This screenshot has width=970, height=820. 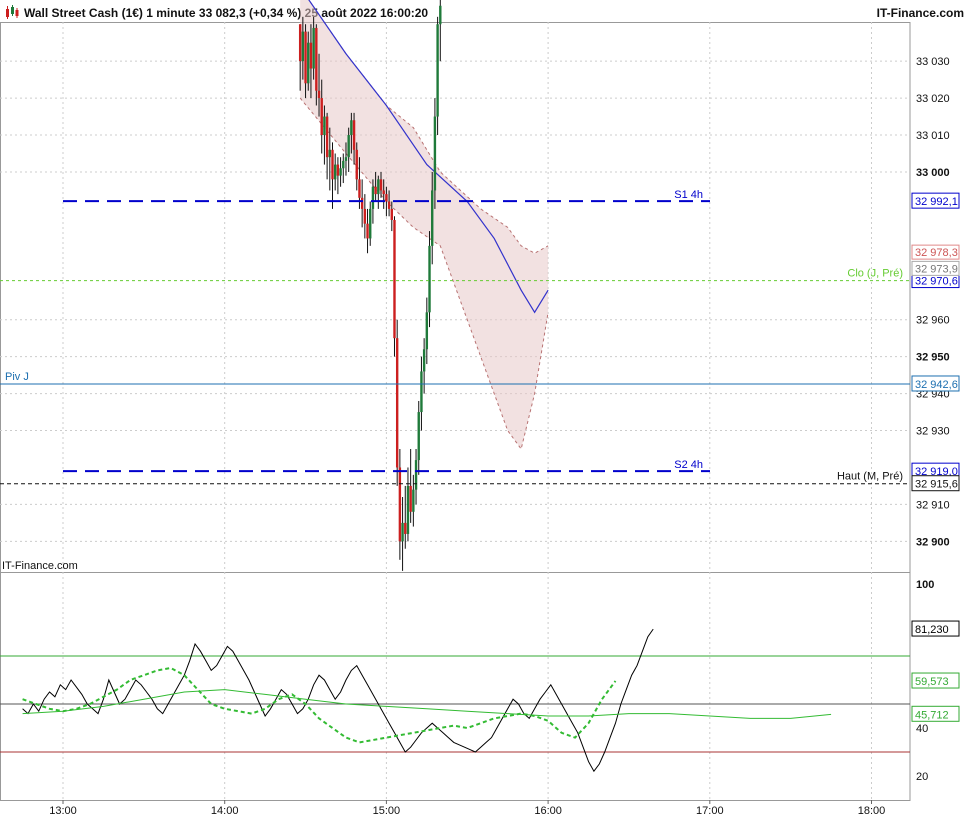 I want to click on oscillator-y-tick-label: 20, so click(x=922, y=777).